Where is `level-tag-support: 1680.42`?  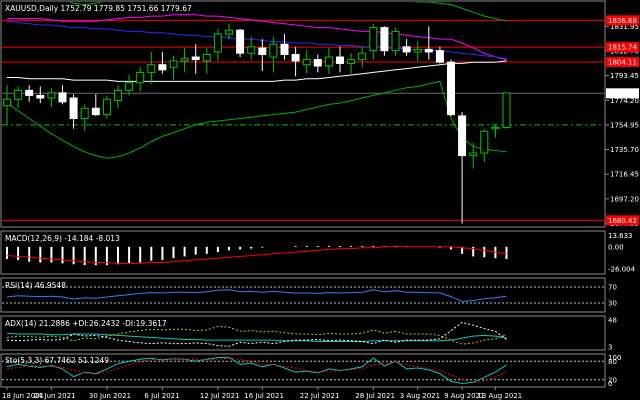 level-tag-support: 1680.42 is located at coordinates (622, 221).